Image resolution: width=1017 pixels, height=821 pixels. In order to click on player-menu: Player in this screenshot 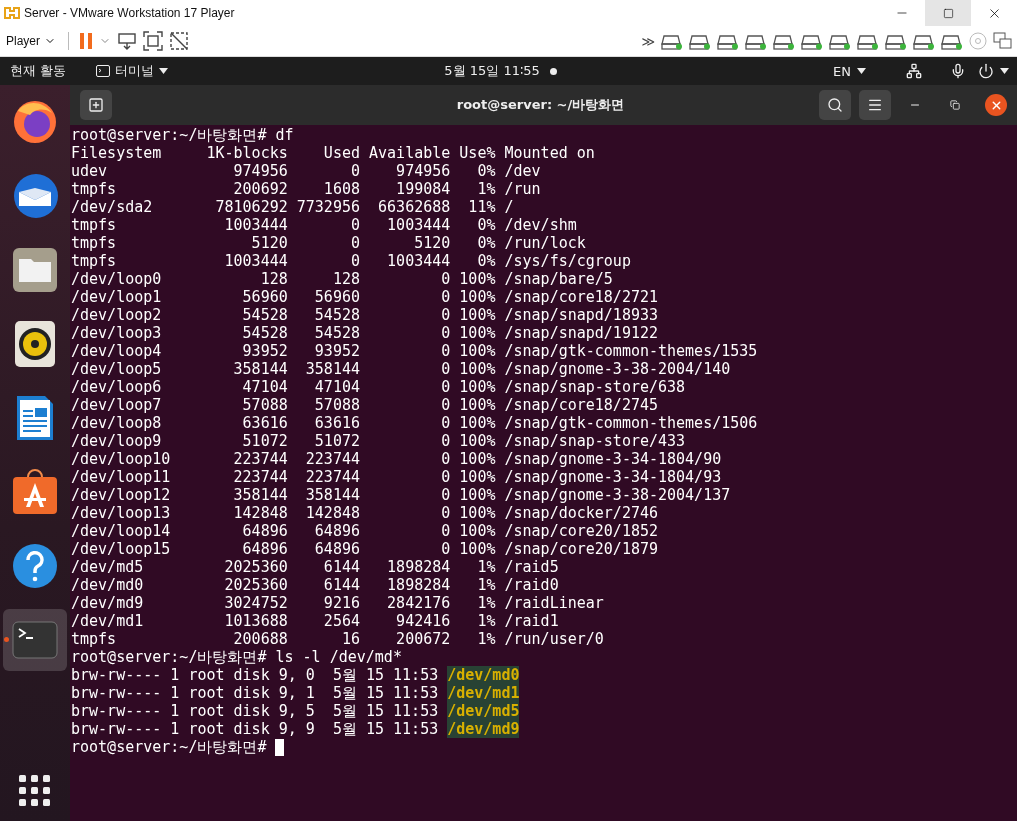, I will do `click(31, 41)`.